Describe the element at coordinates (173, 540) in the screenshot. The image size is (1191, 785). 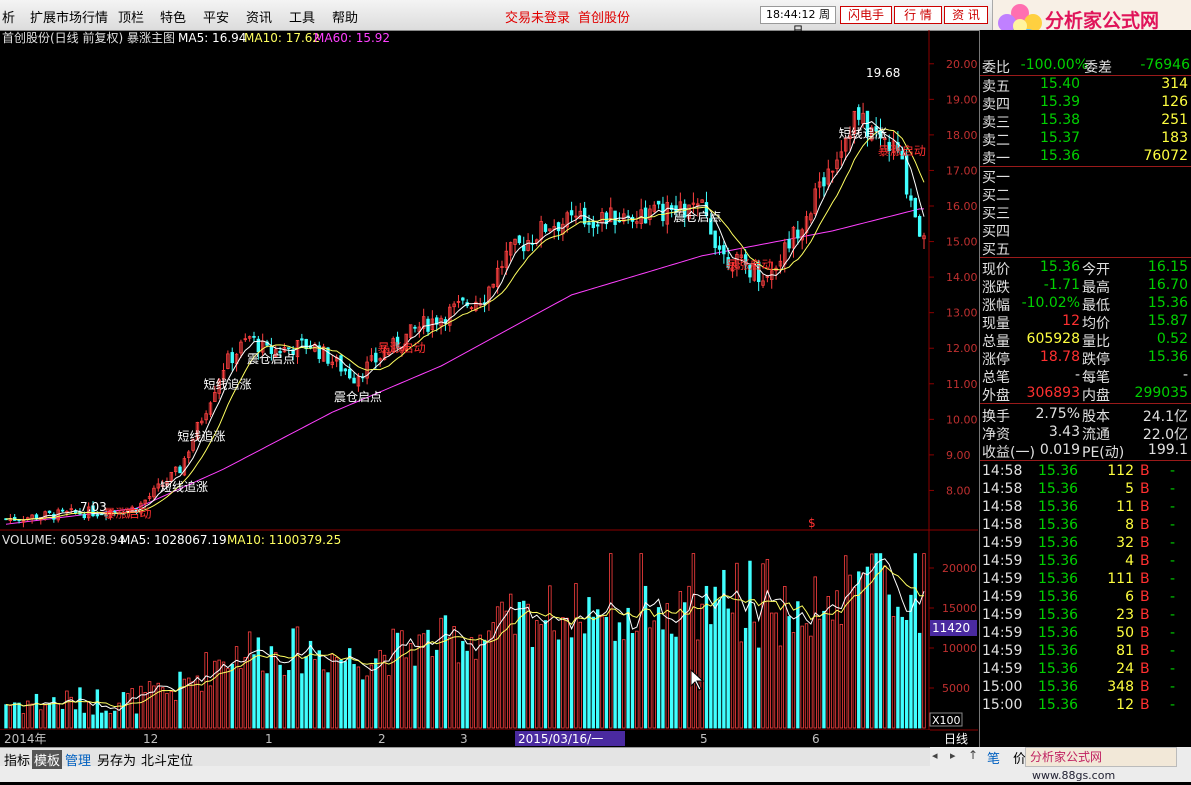
I see `volume-ma5-label: MA5: 1028067.19` at that location.